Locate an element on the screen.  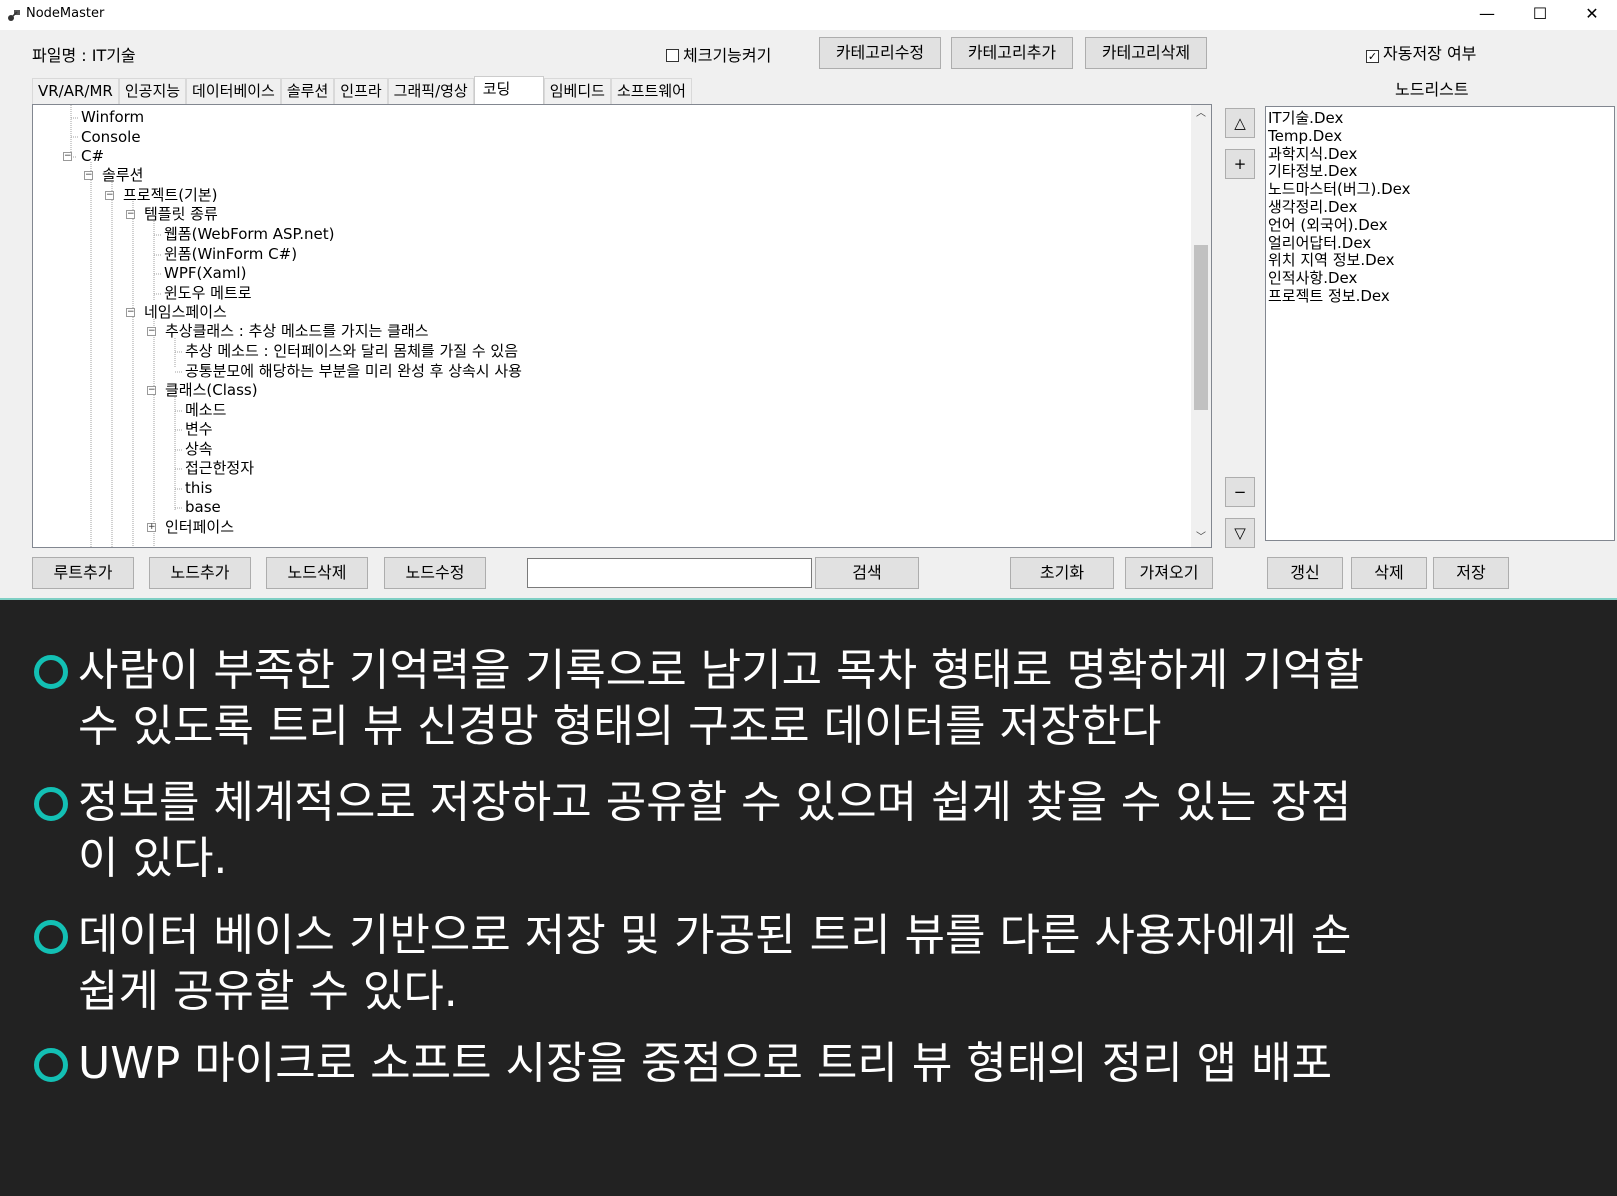
tree-node: 공통분모에 해당하는 부분을 미리 완성 후 상속시 사용 is located at coordinates (353, 371).